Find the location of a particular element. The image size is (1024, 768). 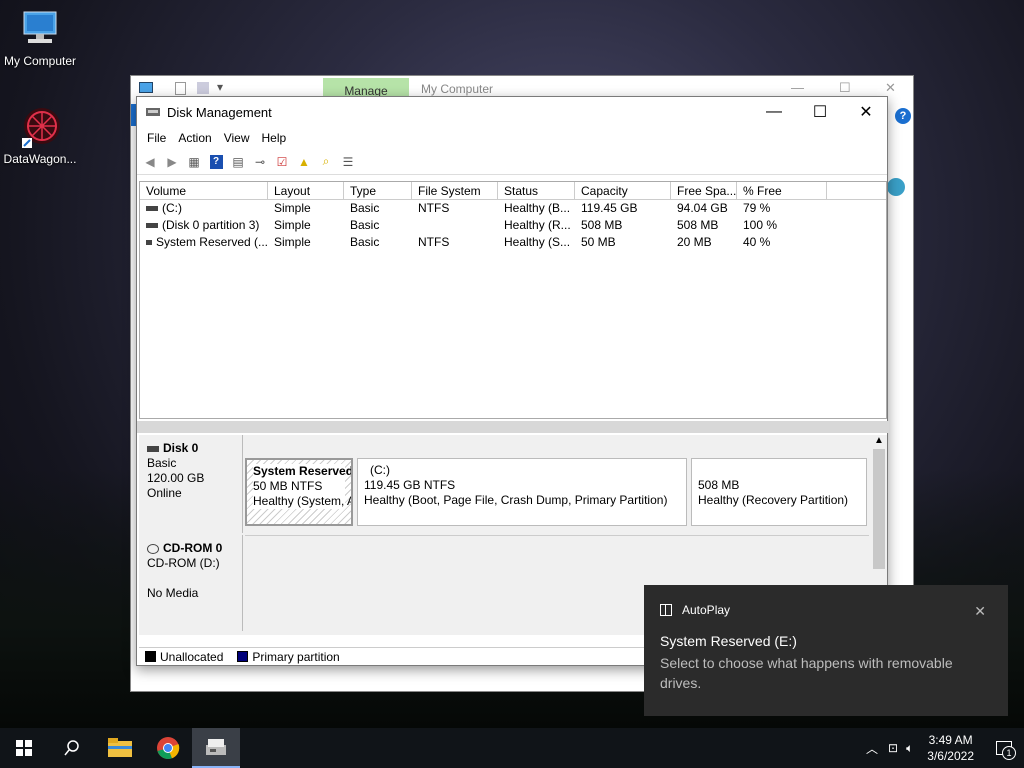

cell-percent-free: 79 % is located at coordinates (757, 208).